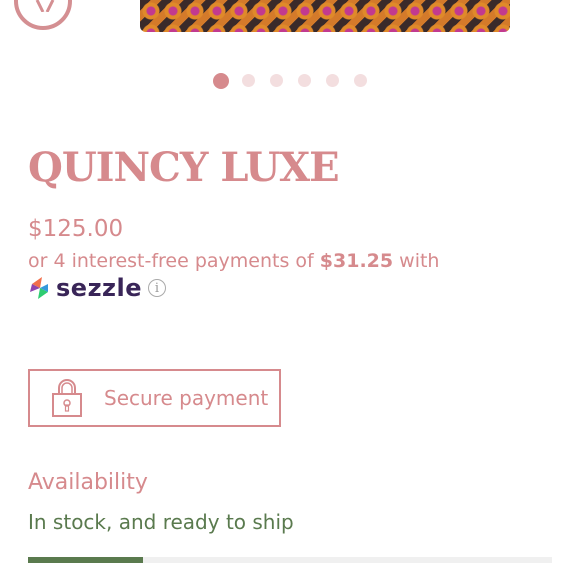 This screenshot has height=580, width=580. I want to click on product-price: $125.00, so click(76, 229).